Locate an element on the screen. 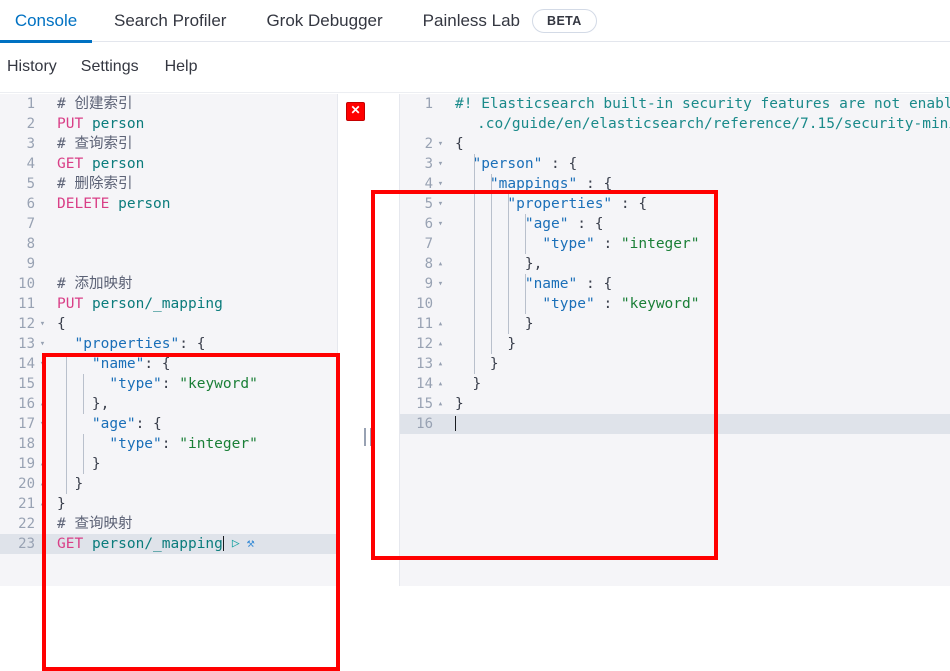  tab-console: Console is located at coordinates (46, 21).